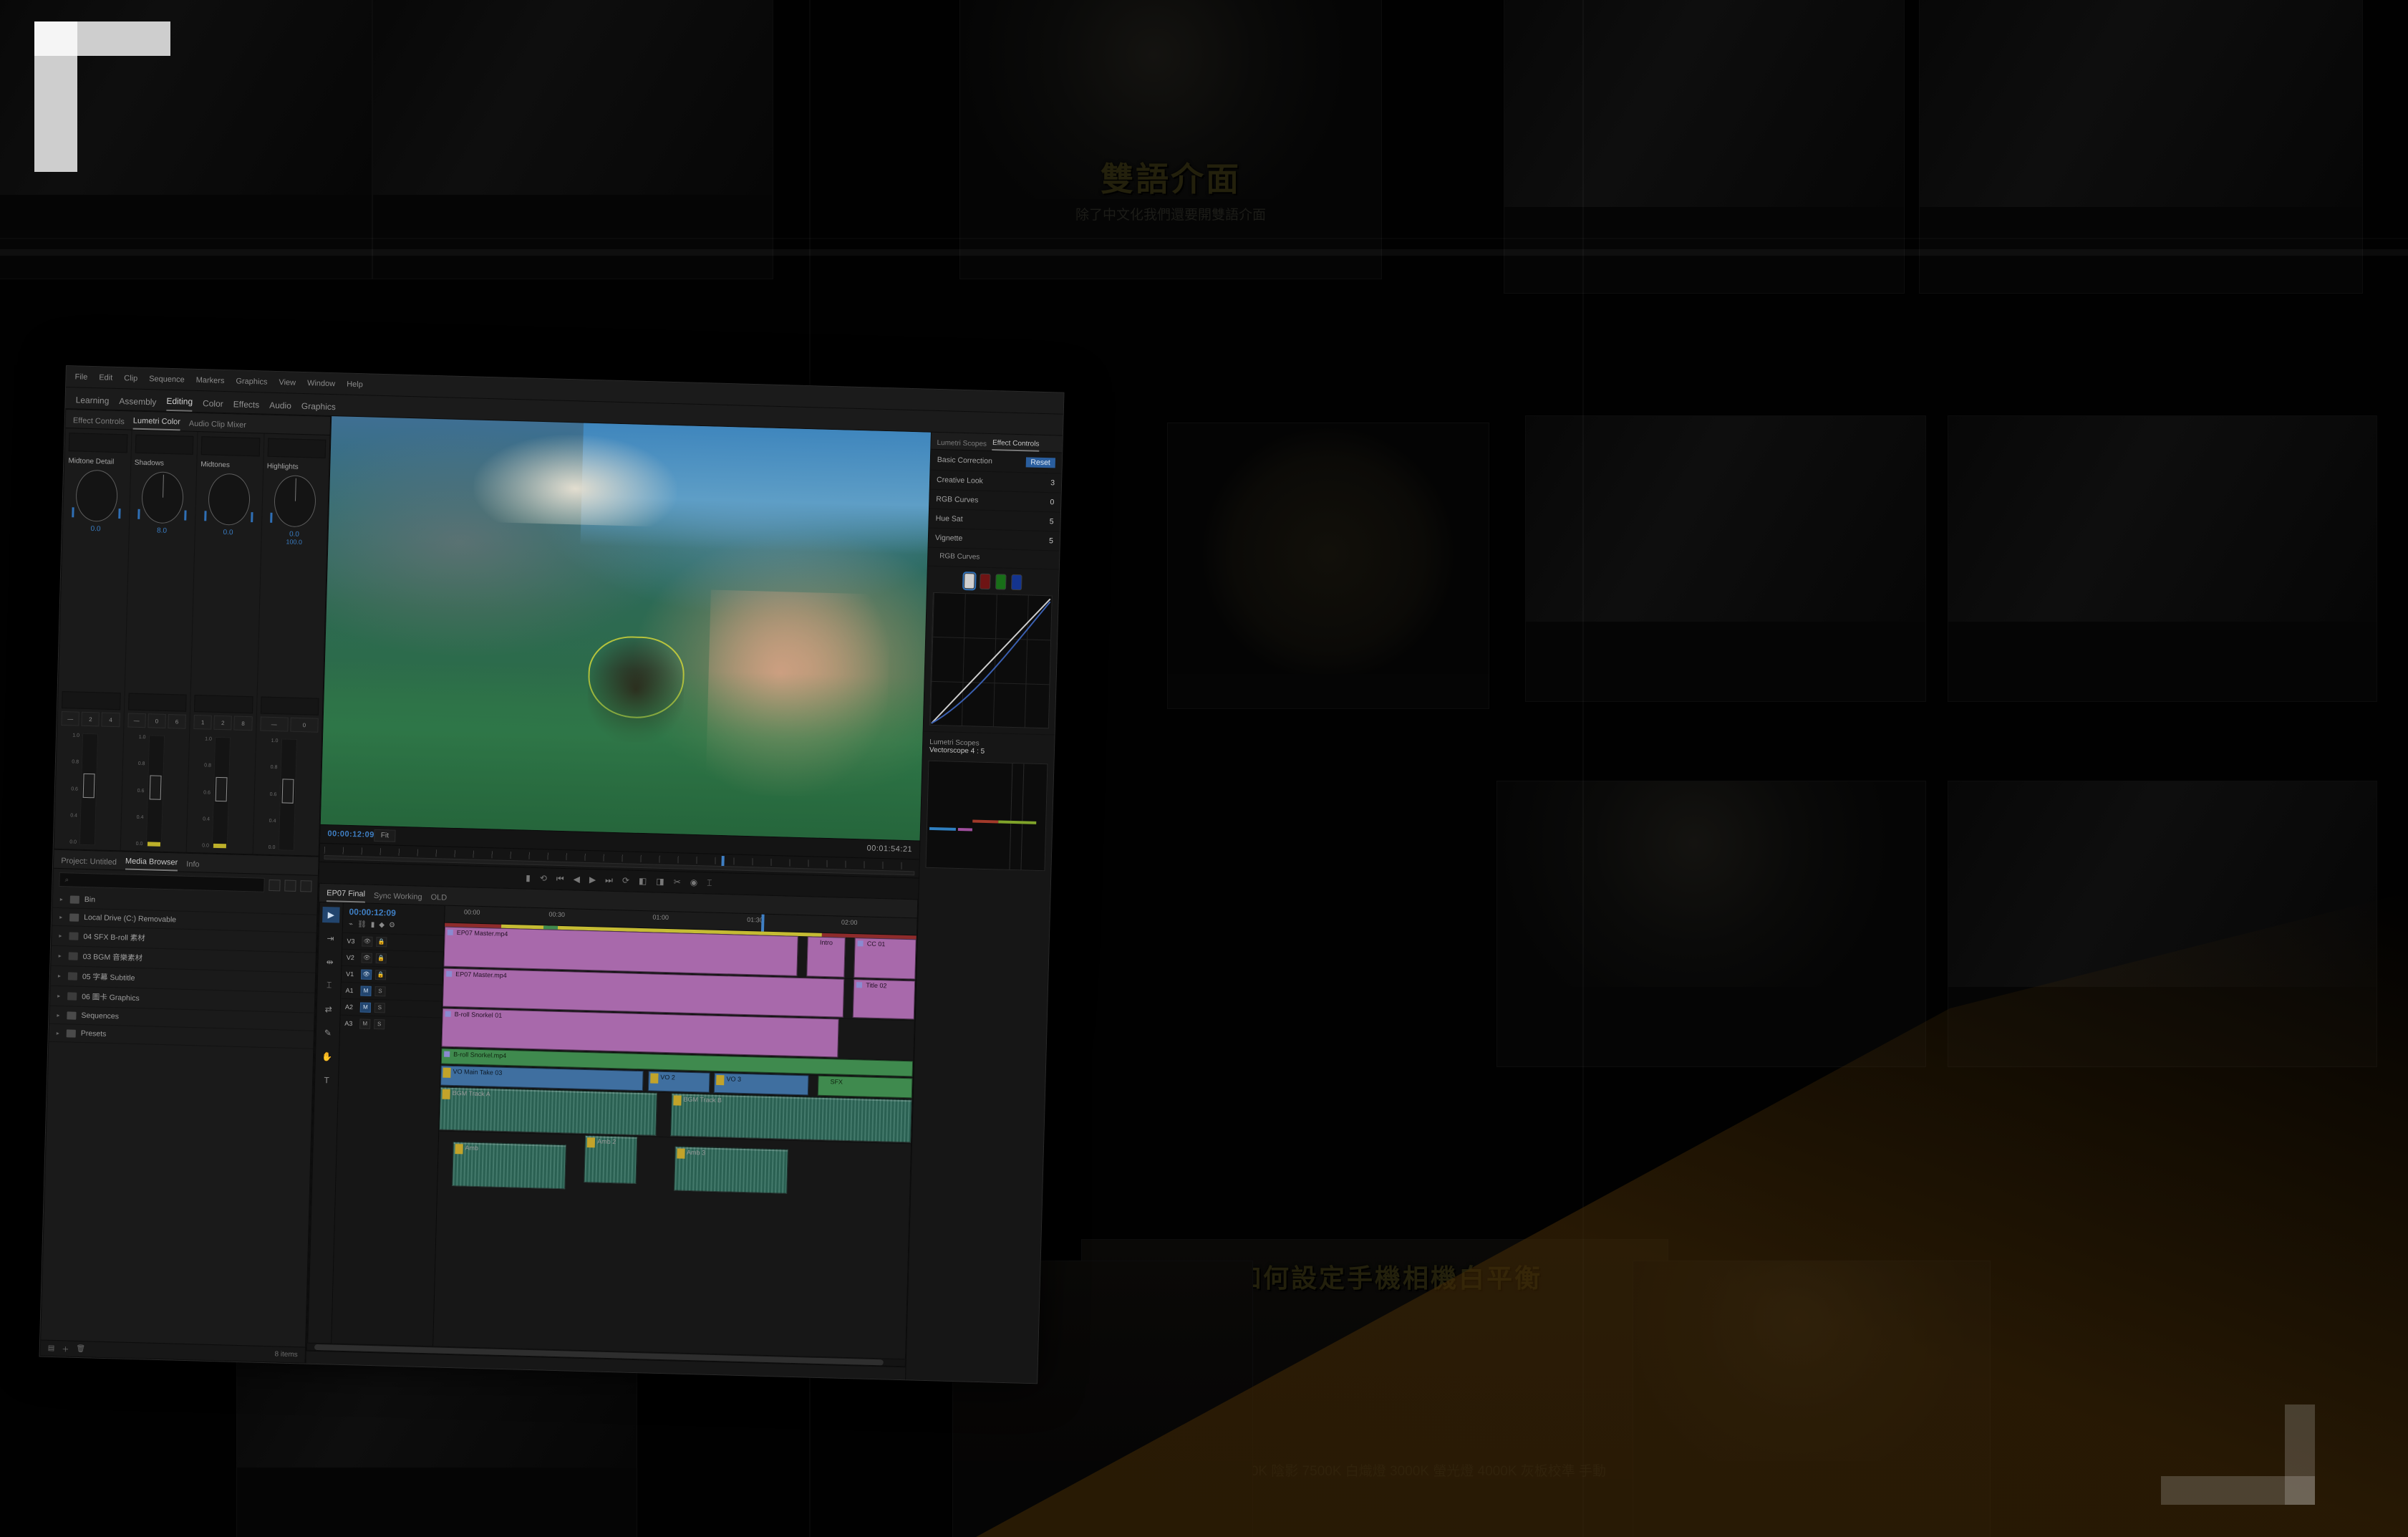 This screenshot has width=2408, height=1537. I want to click on export-frame-icon: ✂, so click(676, 882).